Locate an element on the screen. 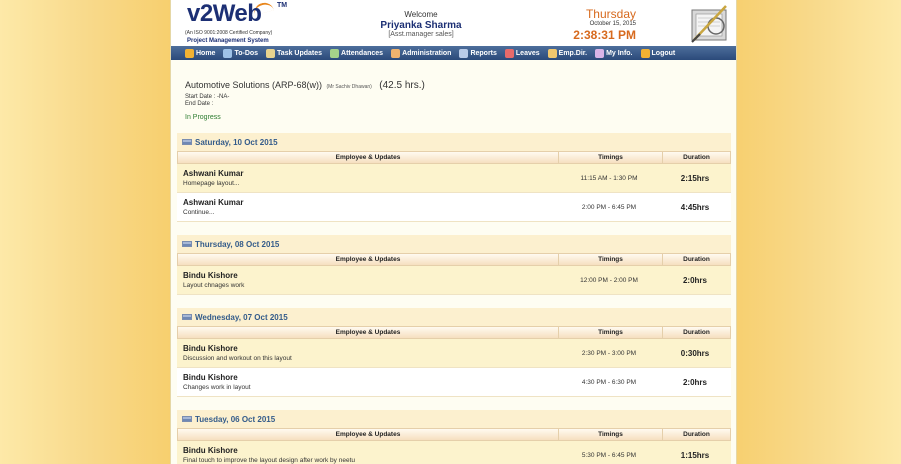 The image size is (901, 464). nav-my-info: My Info. is located at coordinates (614, 53).